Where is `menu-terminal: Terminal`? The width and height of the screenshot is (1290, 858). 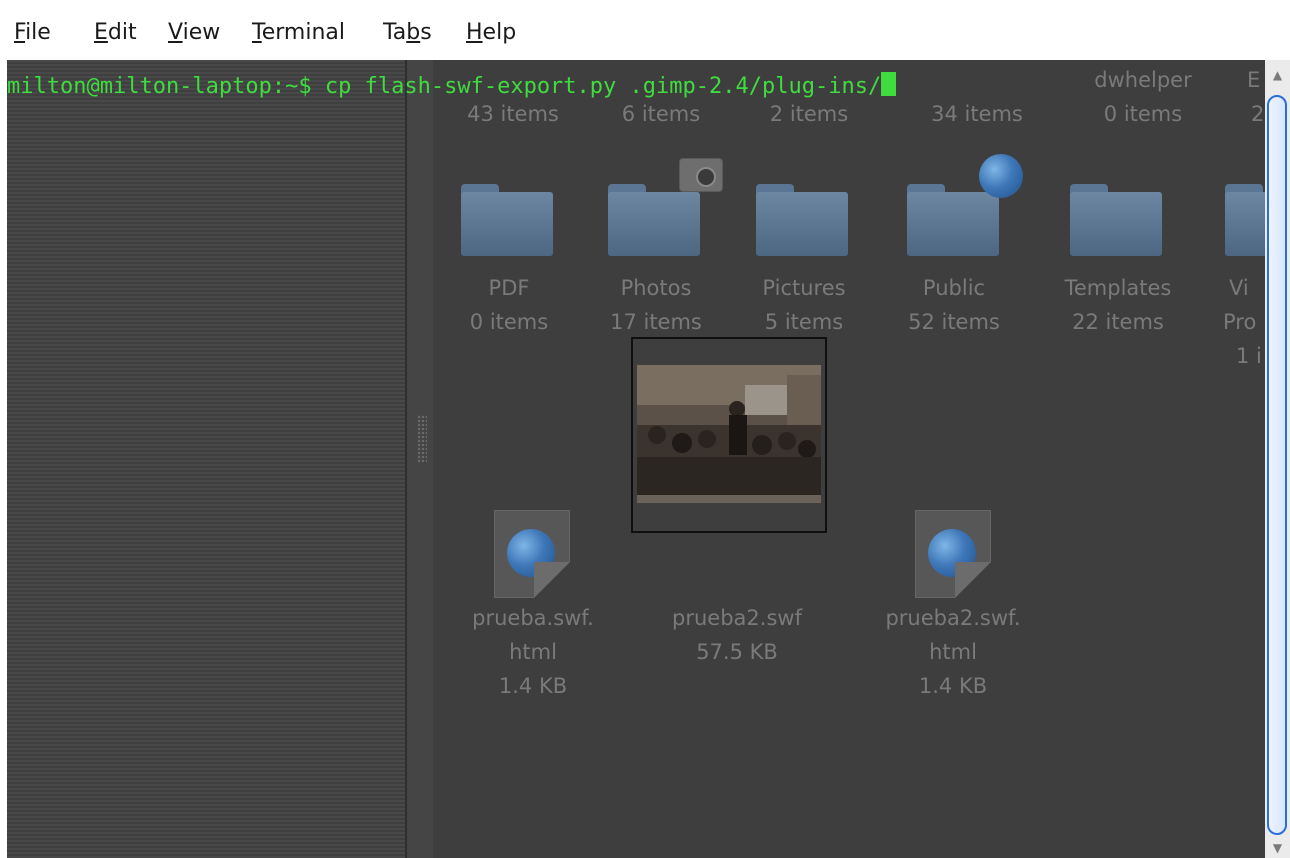 menu-terminal: Terminal is located at coordinates (298, 32).